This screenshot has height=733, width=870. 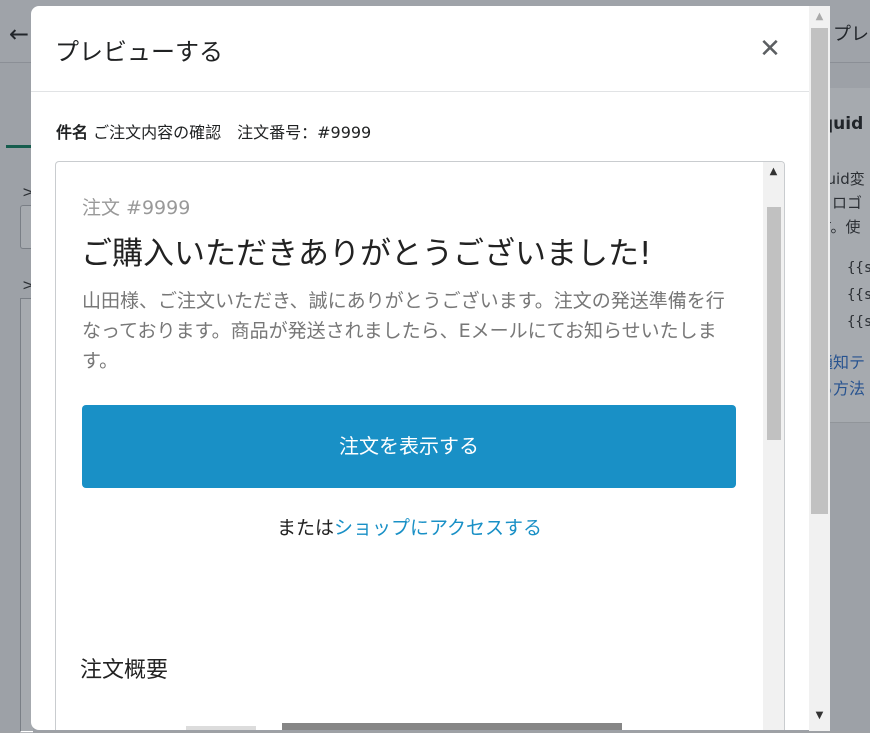 I want to click on modal-scrollbar: ▲ ▼, so click(x=819, y=368).